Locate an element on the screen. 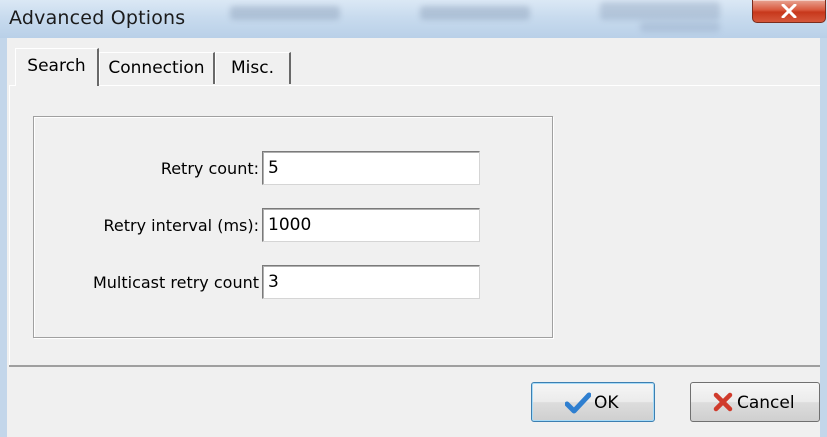 The width and height of the screenshot is (827, 437). cancel-button-label: Cancel is located at coordinates (766, 403).